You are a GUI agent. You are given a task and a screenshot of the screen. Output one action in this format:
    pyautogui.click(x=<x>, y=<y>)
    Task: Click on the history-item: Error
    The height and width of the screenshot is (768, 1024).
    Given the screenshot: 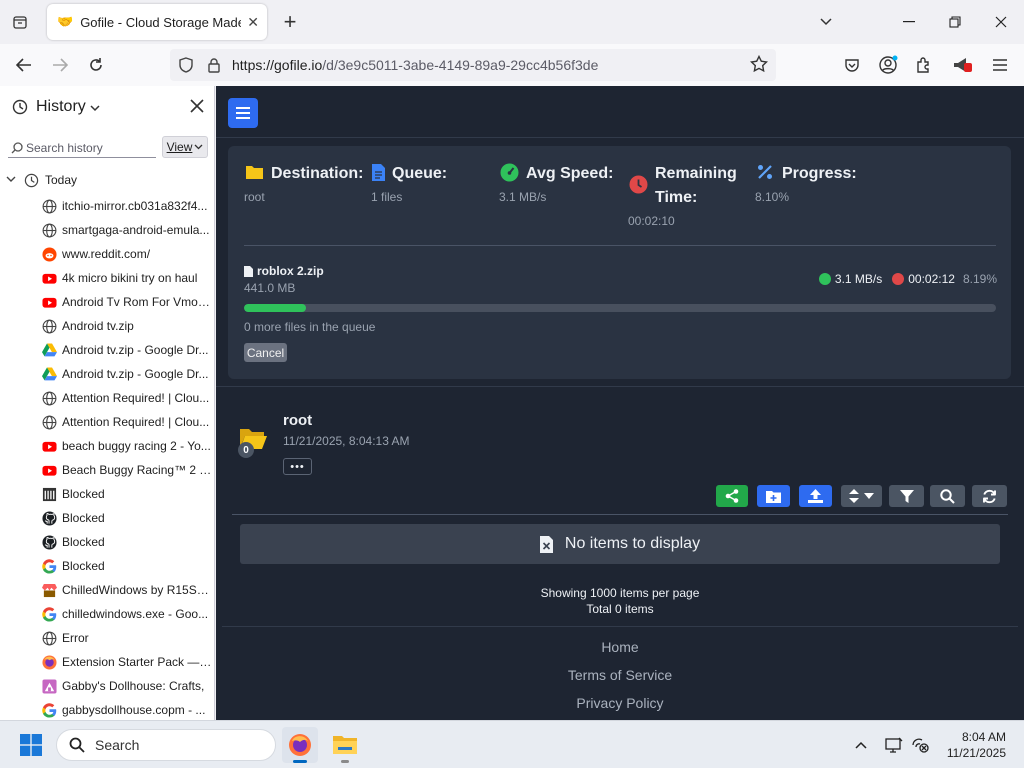 What is the action you would take?
    pyautogui.click(x=127, y=638)
    